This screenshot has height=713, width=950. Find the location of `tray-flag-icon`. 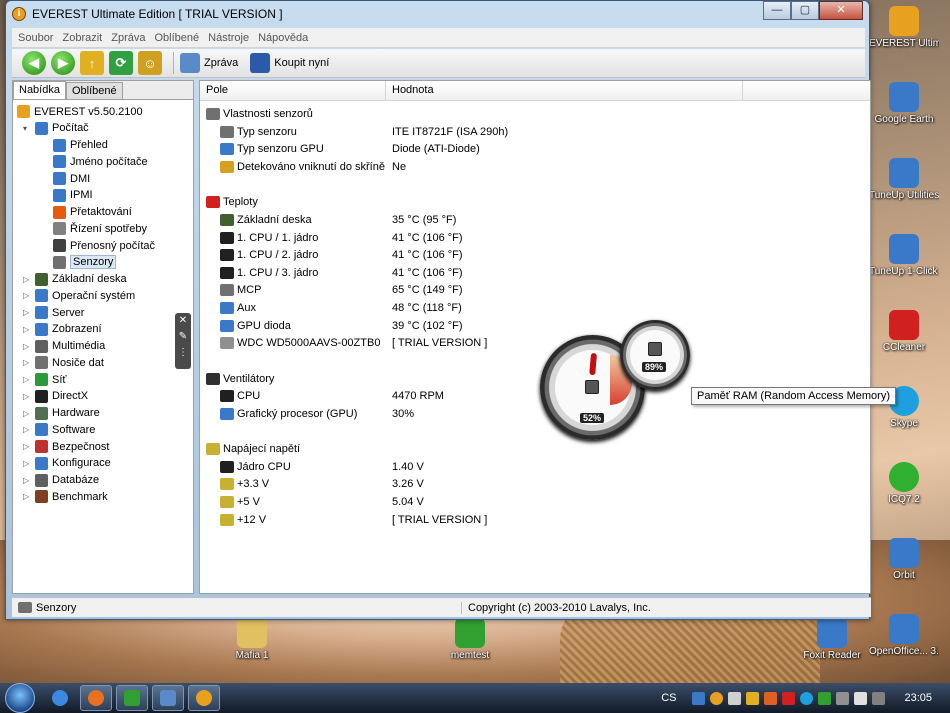

tray-flag-icon is located at coordinates (861, 698).